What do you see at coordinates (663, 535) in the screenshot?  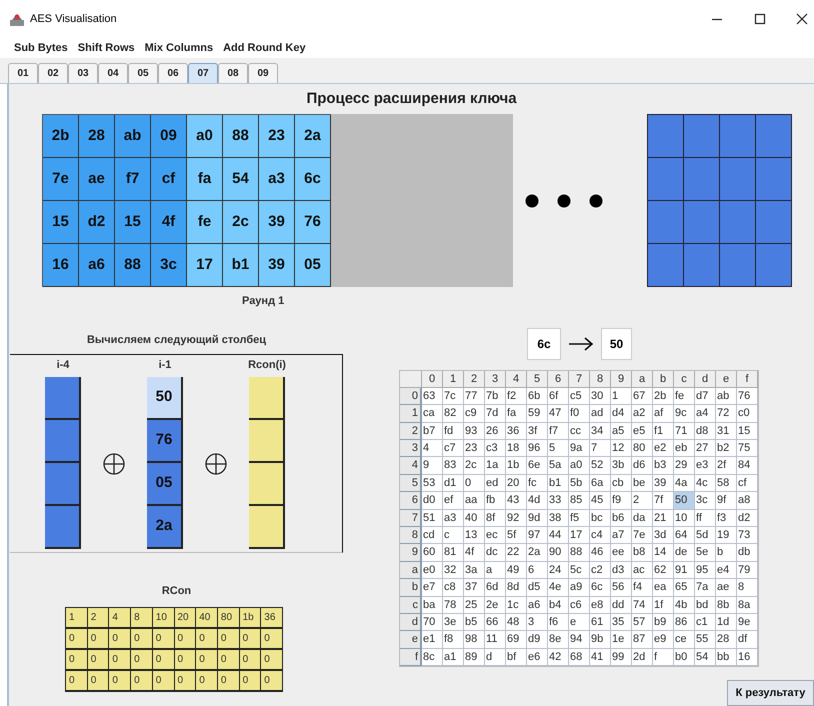 I see `table-cell: 3d` at bounding box center [663, 535].